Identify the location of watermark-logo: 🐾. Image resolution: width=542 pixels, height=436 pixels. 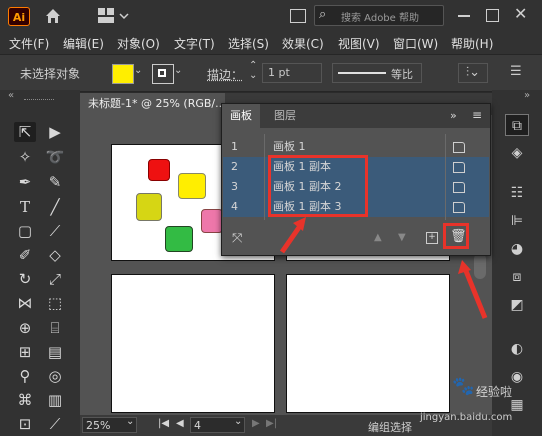
(463, 386).